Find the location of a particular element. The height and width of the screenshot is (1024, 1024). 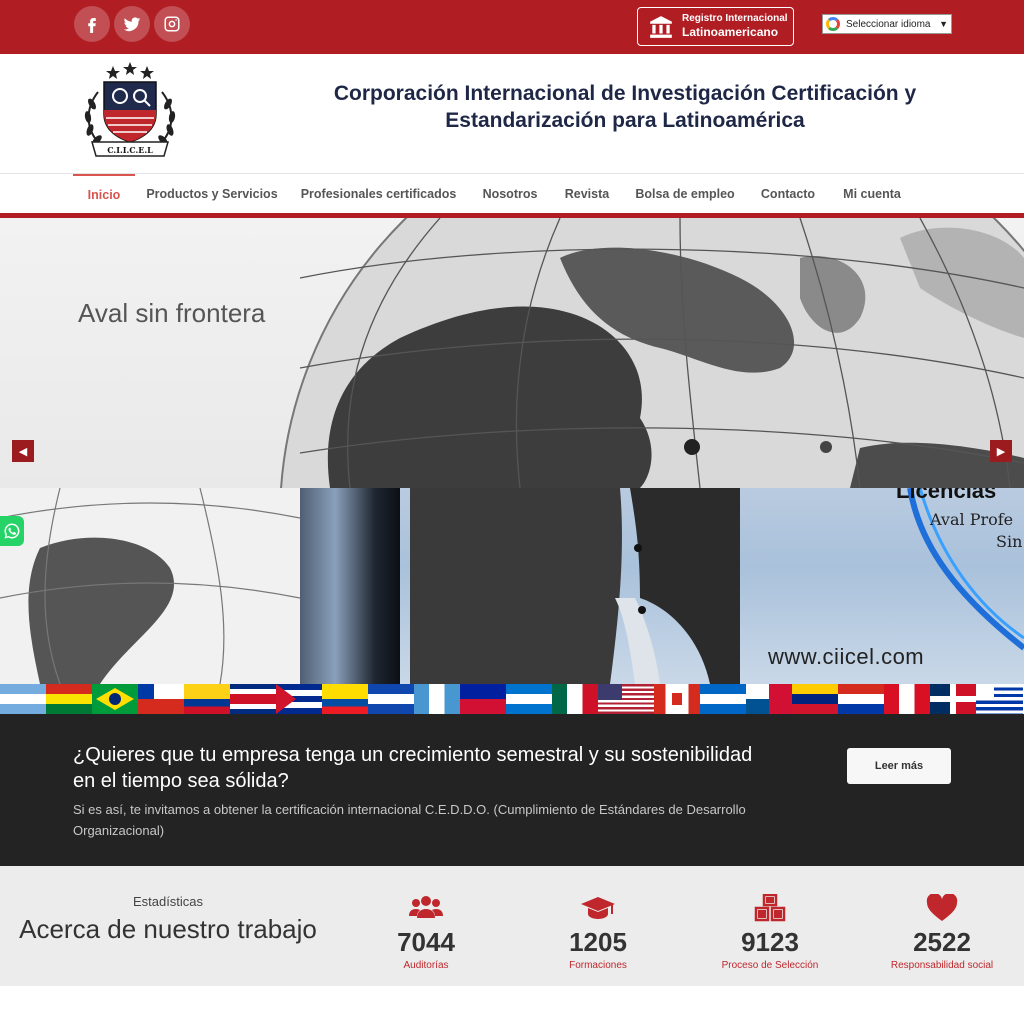

leer-mas-button: Leer más is located at coordinates (899, 766).